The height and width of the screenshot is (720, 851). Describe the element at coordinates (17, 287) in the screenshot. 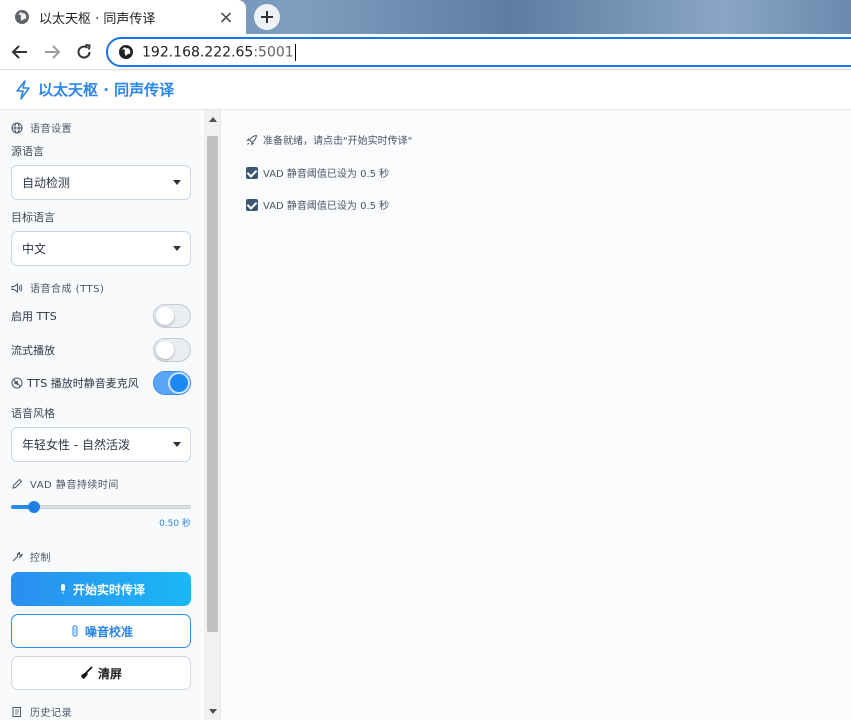

I see `speaker-icon` at that location.